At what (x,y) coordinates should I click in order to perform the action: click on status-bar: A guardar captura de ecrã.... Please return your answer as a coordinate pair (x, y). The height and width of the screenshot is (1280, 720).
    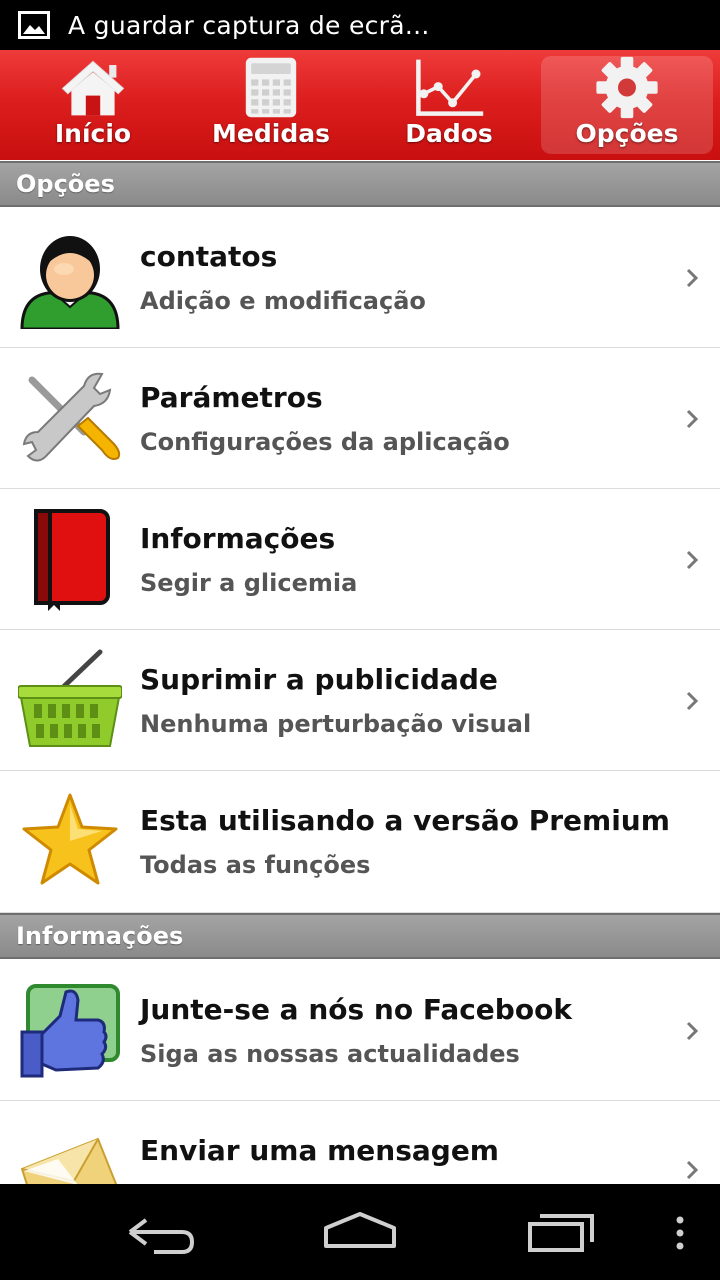
    Looking at the image, I should click on (360, 25).